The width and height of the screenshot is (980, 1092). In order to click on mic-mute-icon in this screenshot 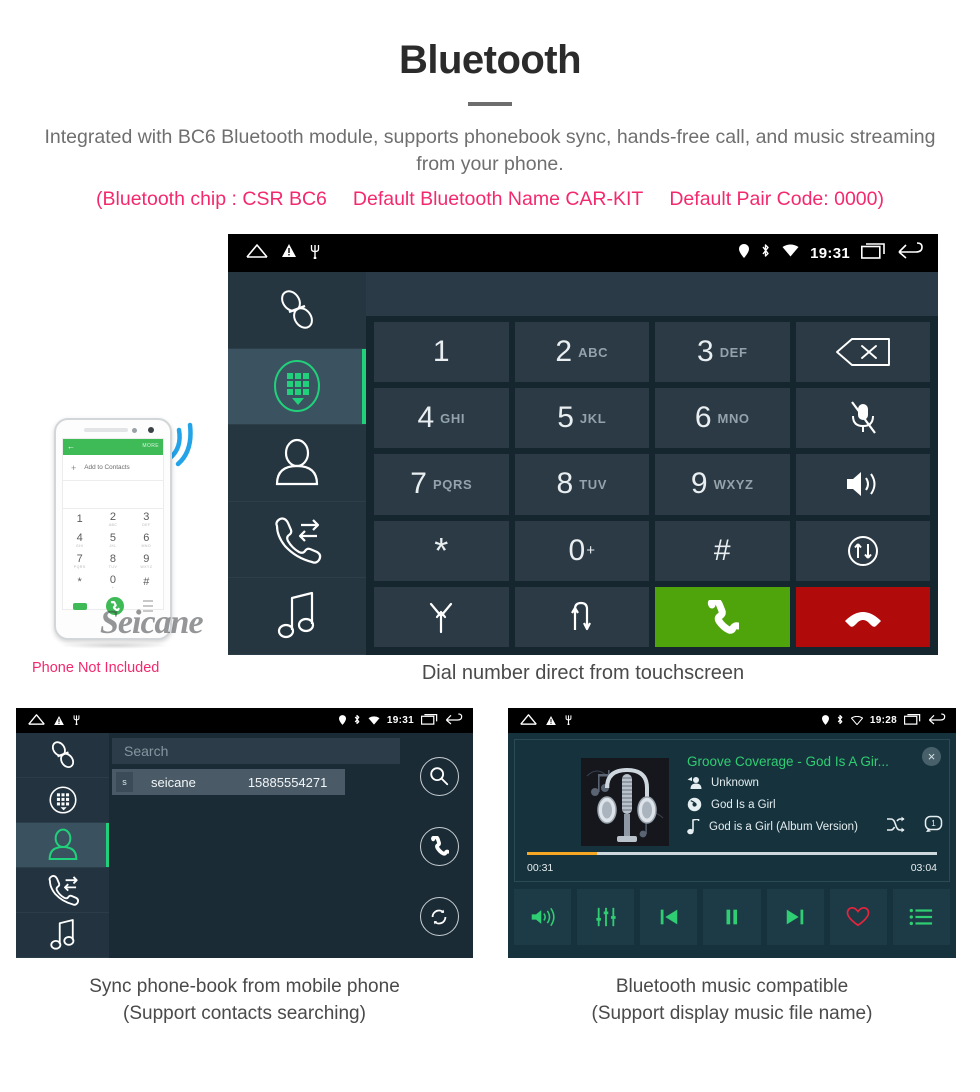, I will do `click(863, 417)`.